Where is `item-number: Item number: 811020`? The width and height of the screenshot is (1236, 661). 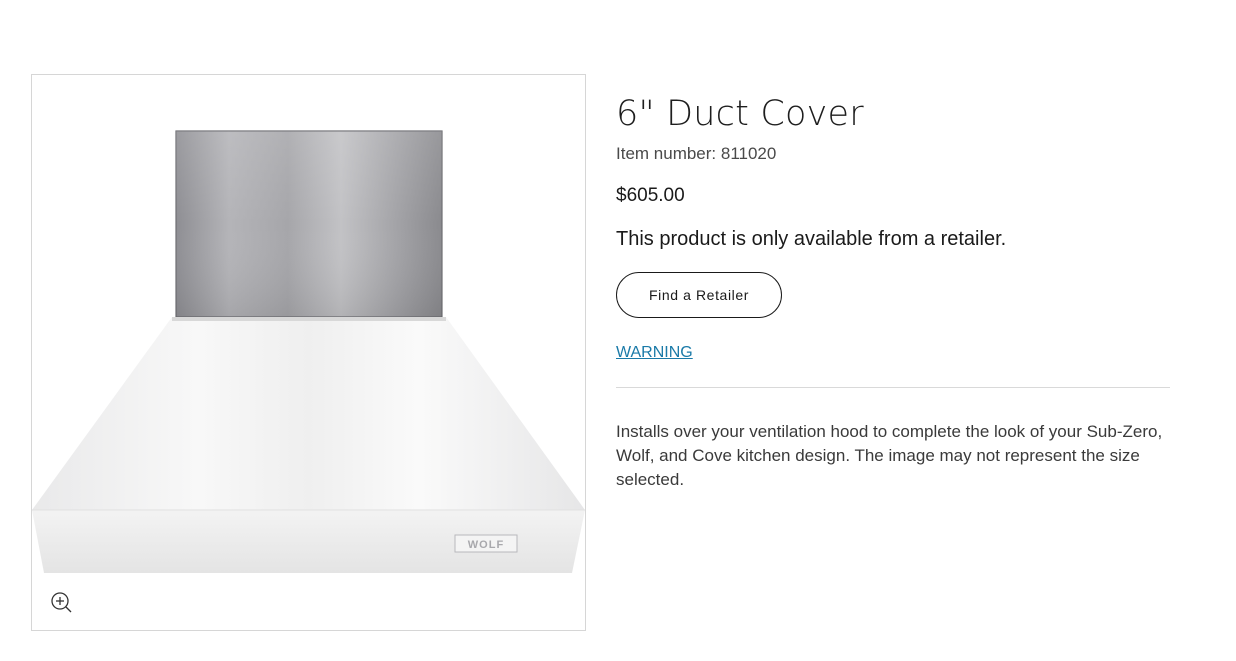
item-number: Item number: 811020 is located at coordinates (696, 153).